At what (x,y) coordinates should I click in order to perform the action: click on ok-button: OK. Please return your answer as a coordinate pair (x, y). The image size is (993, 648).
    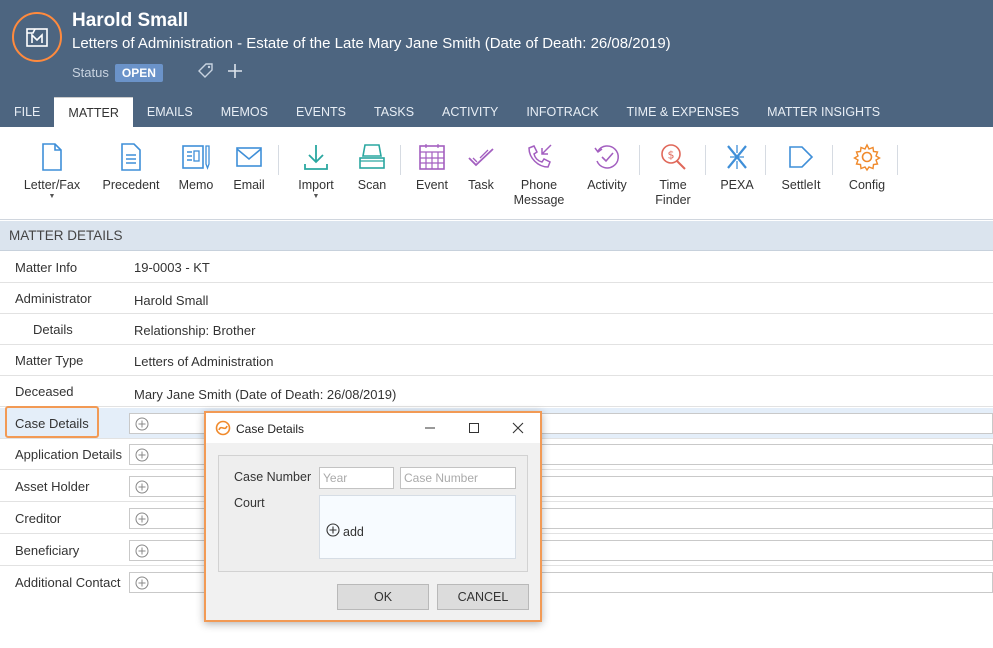
    Looking at the image, I should click on (383, 597).